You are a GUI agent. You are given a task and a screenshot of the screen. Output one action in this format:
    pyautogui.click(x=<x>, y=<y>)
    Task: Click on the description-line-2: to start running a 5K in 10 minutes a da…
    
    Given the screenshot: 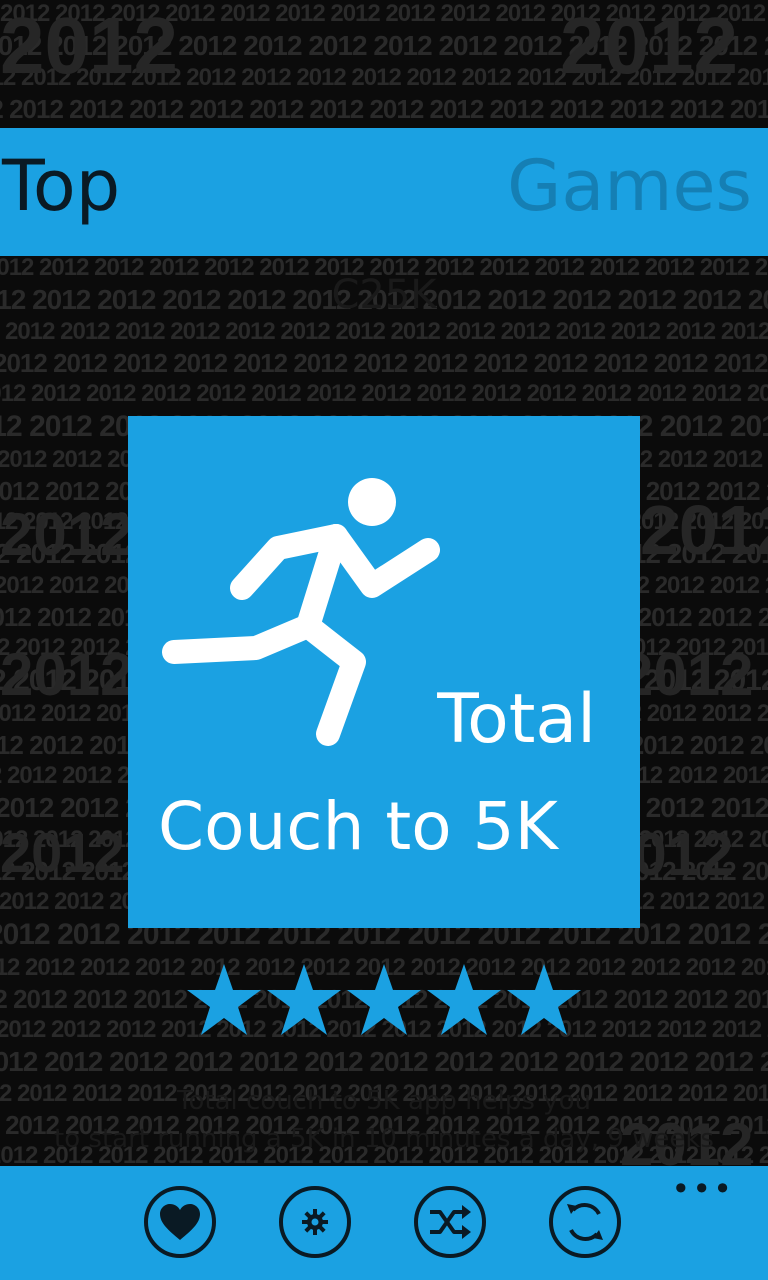 What is the action you would take?
    pyautogui.click(x=384, y=1139)
    